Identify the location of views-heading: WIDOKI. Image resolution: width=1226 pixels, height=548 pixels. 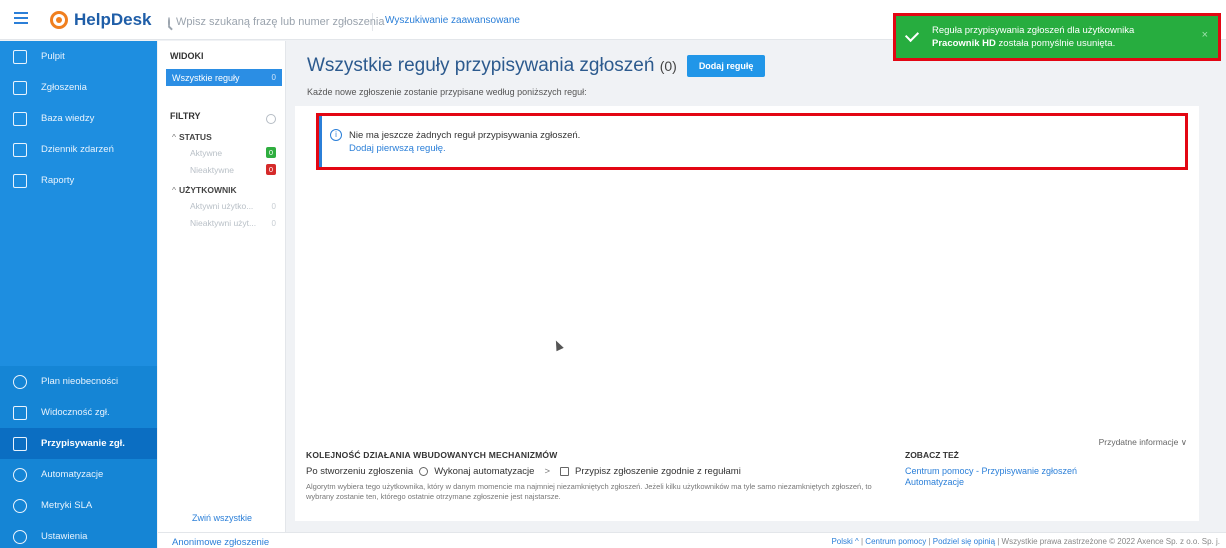
(187, 56).